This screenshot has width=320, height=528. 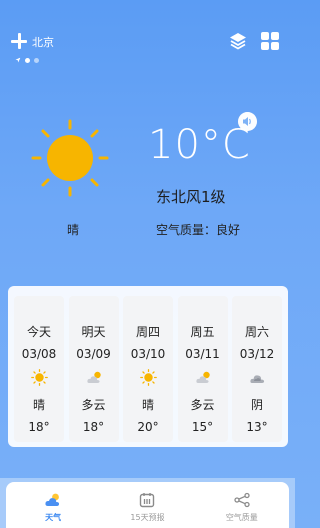 What do you see at coordinates (242, 500) in the screenshot?
I see `share-nodes-icon` at bounding box center [242, 500].